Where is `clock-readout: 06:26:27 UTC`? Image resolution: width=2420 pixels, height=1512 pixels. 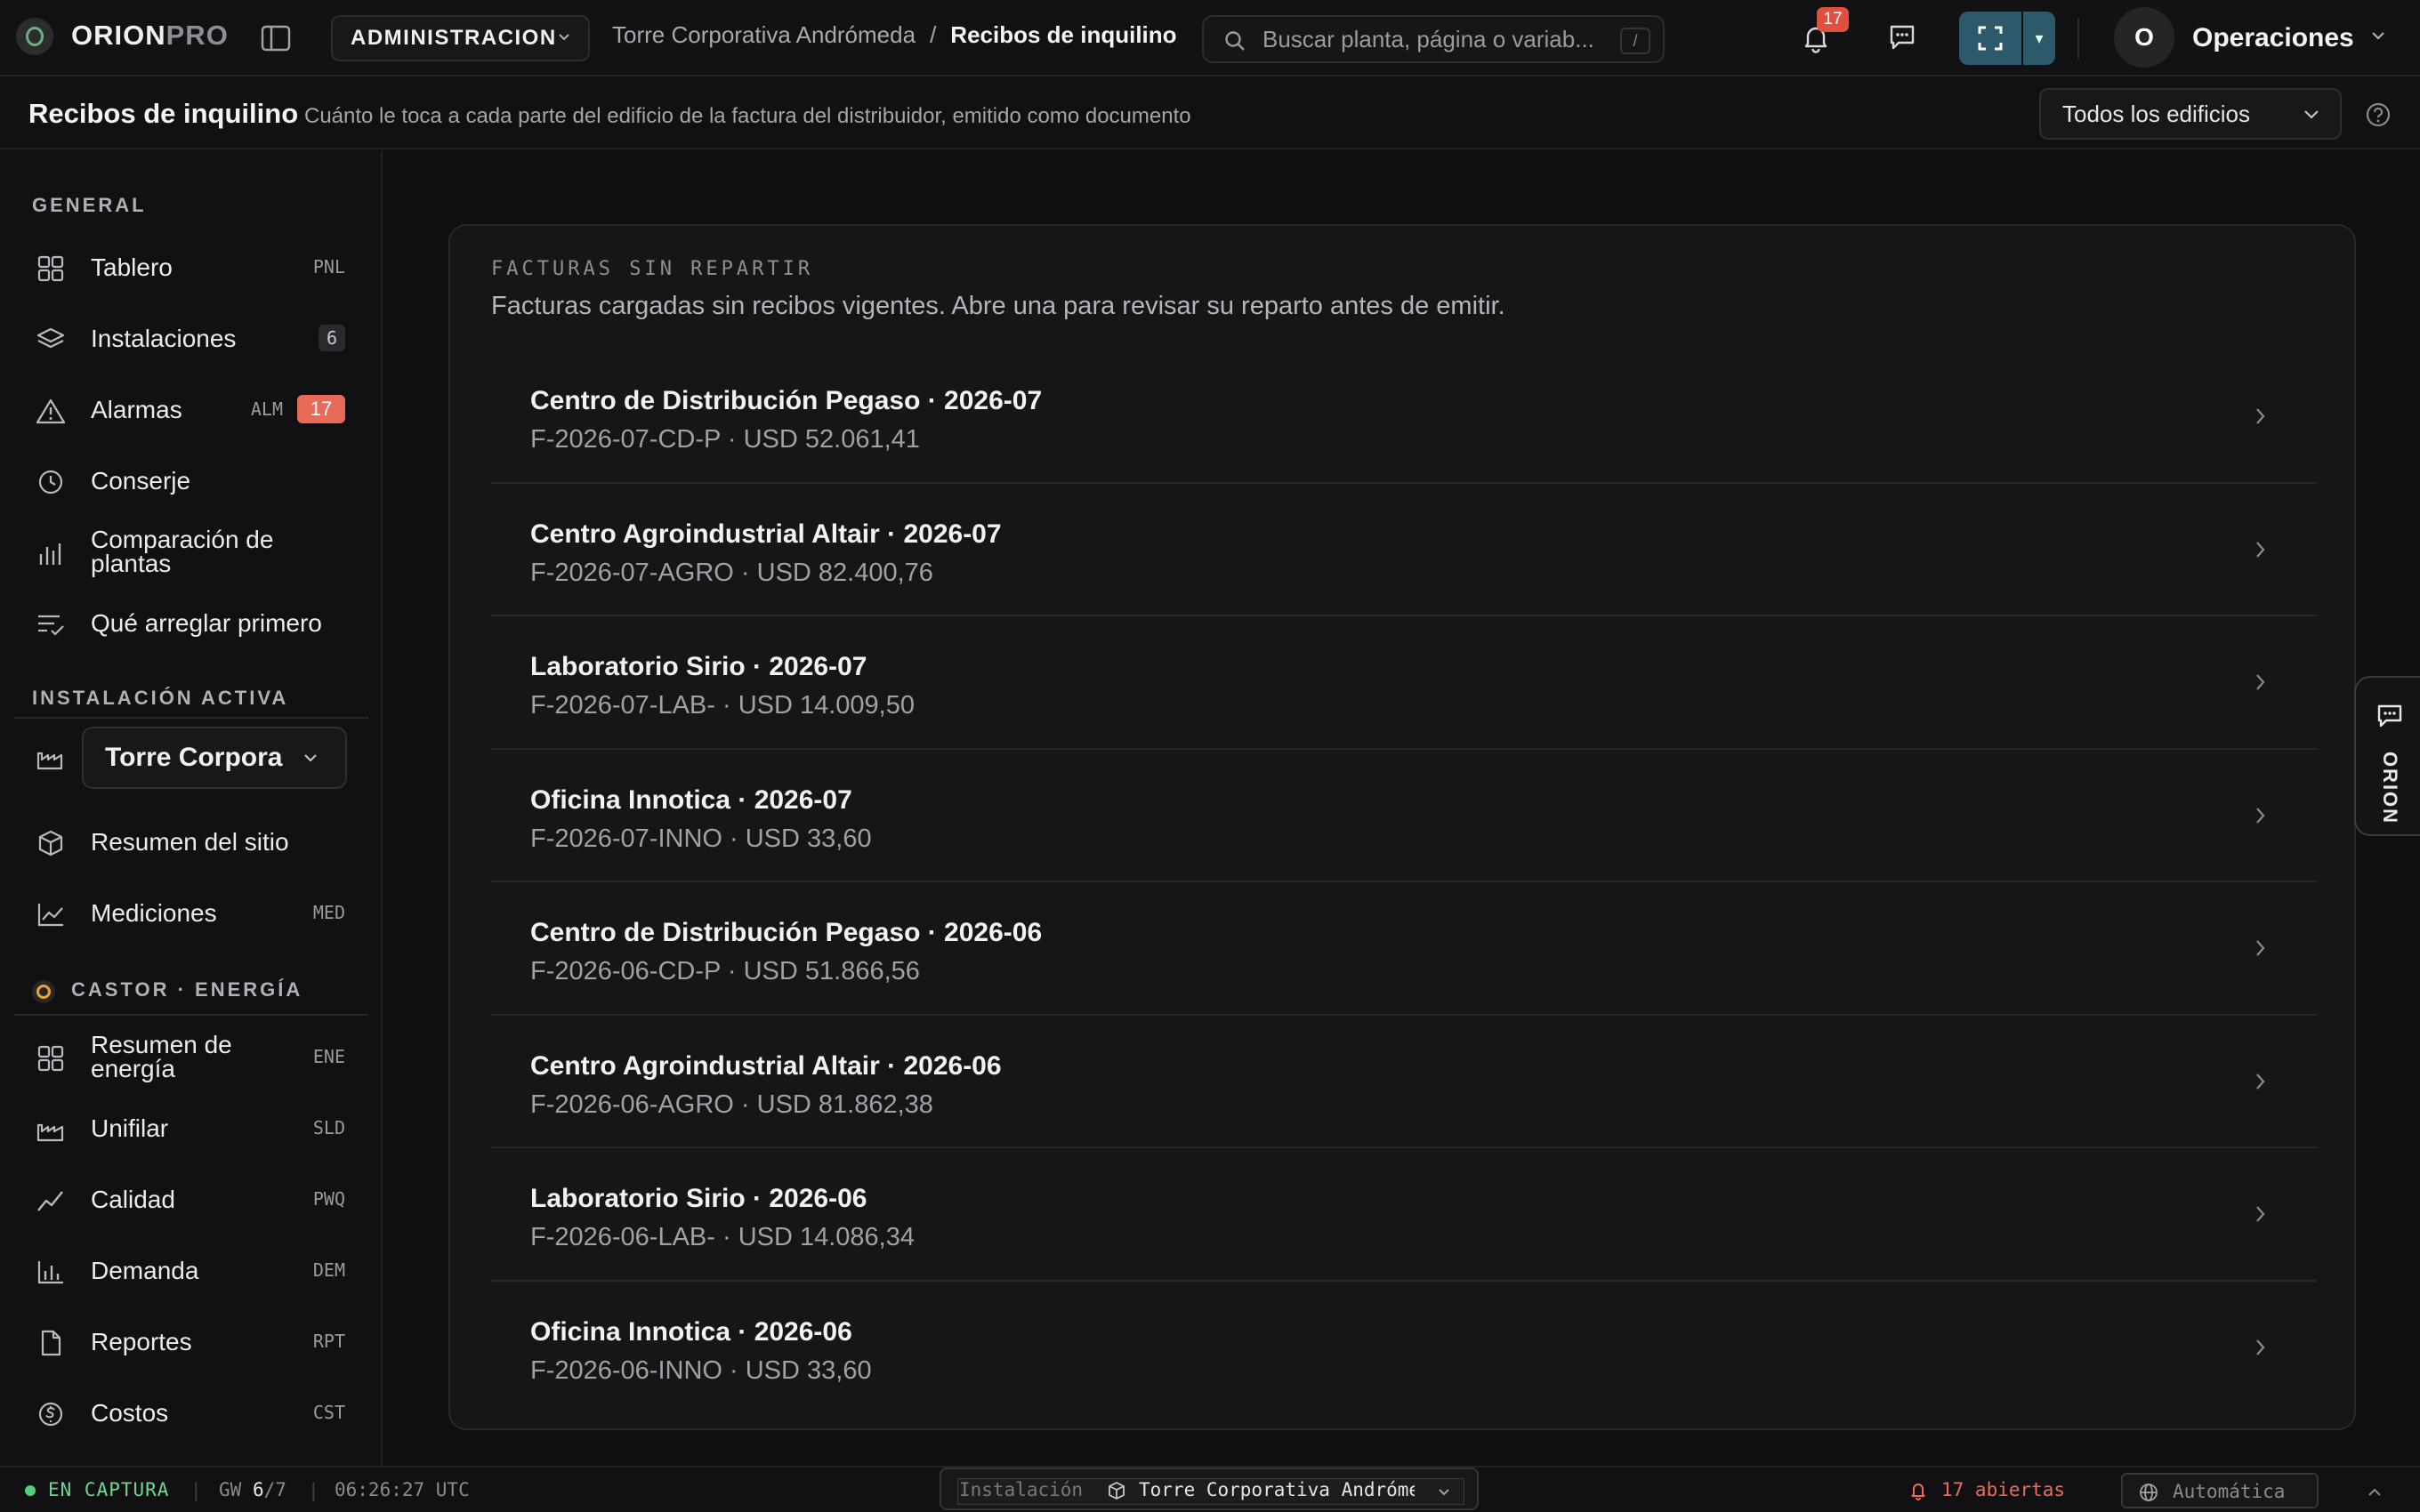
clock-readout: 06:26:27 UTC is located at coordinates (402, 1489).